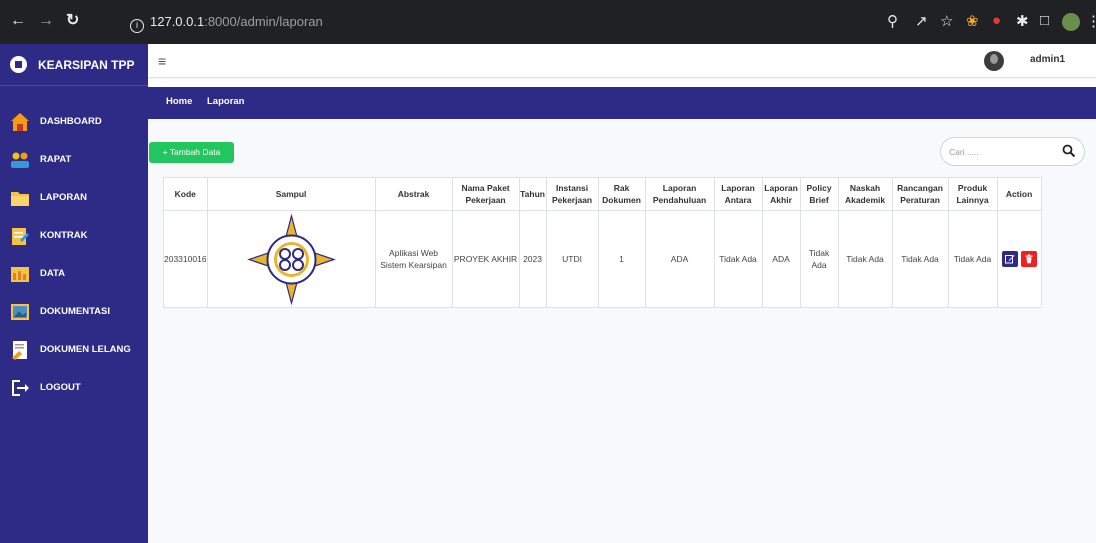 The image size is (1096, 543). What do you see at coordinates (291, 194) in the screenshot?
I see `column-header: Sampul` at bounding box center [291, 194].